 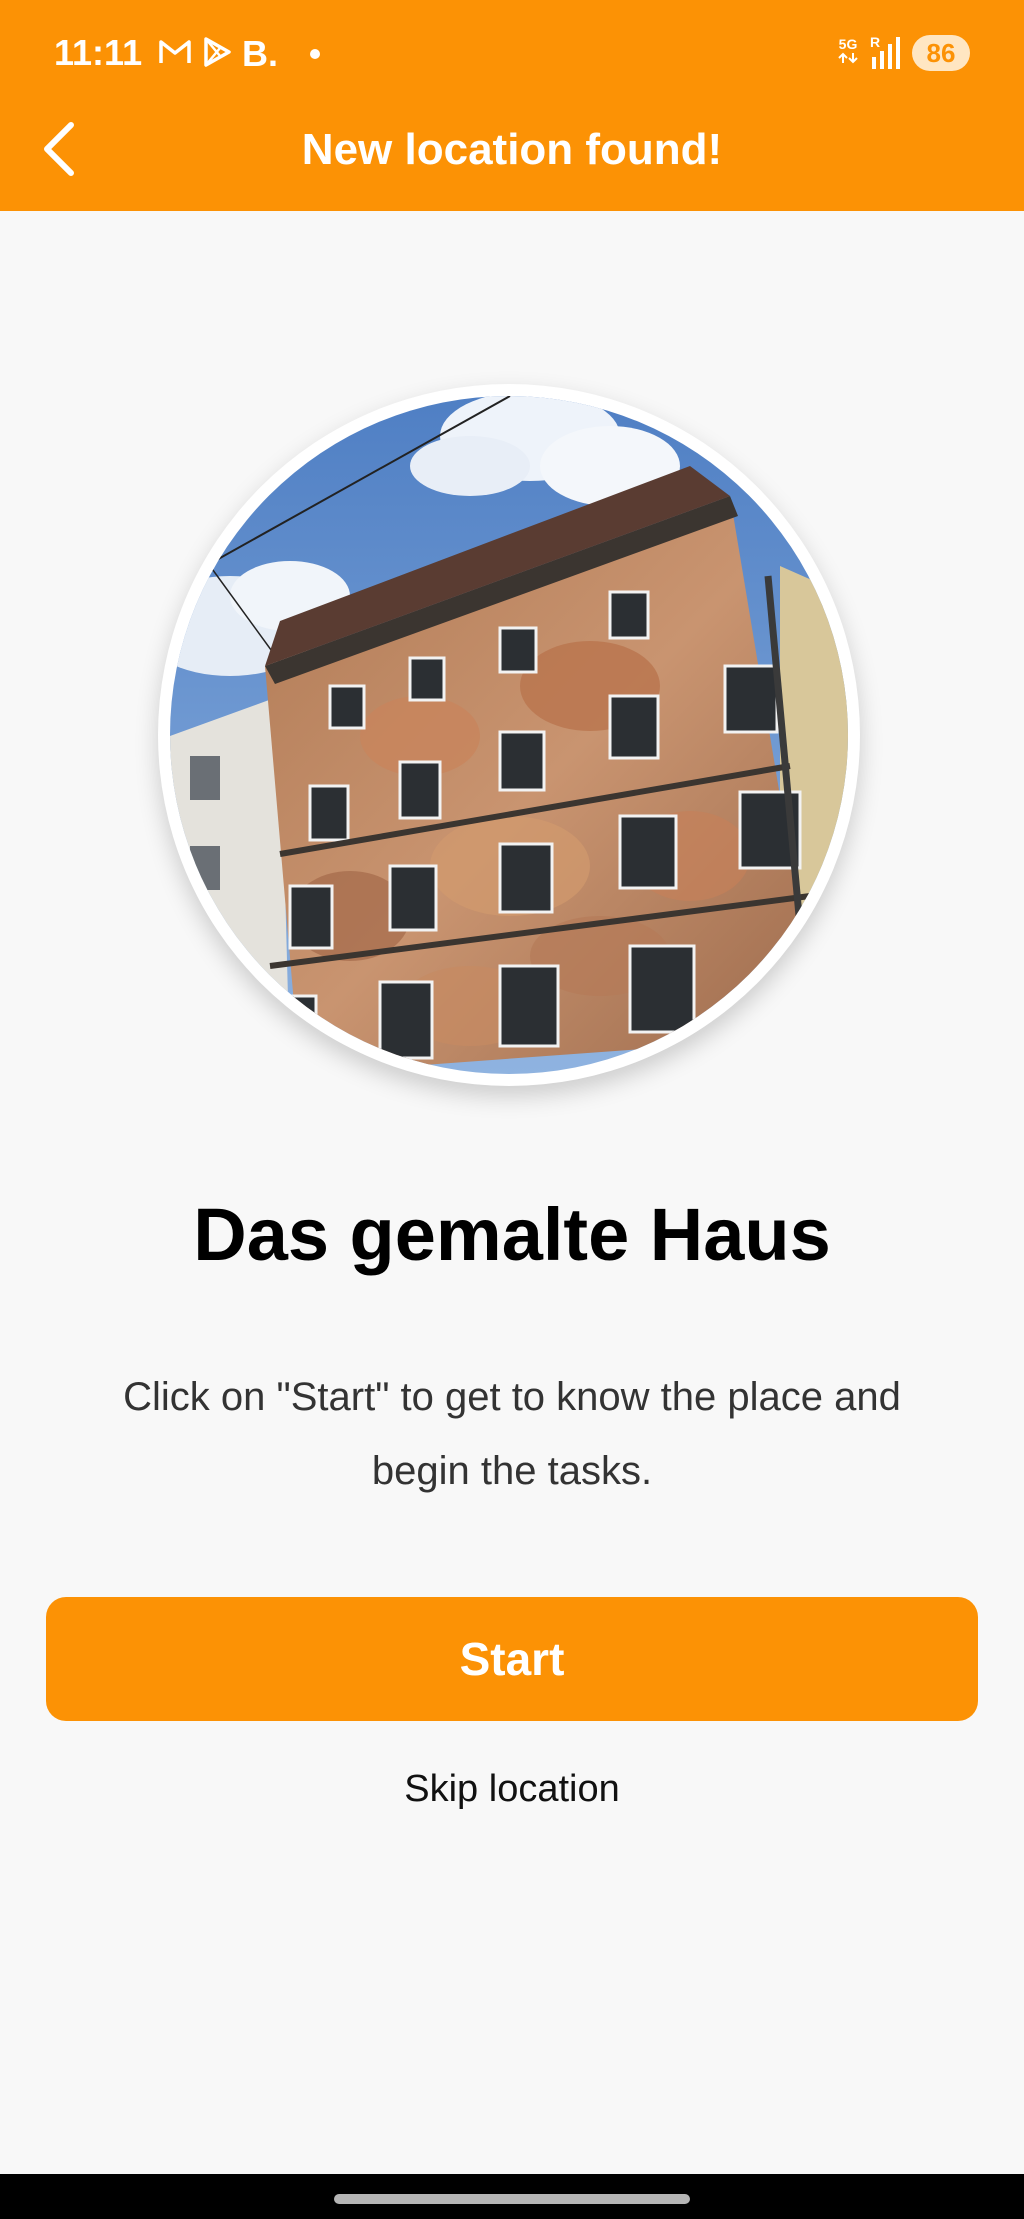 I want to click on network-indicator: 5G, so click(x=848, y=53).